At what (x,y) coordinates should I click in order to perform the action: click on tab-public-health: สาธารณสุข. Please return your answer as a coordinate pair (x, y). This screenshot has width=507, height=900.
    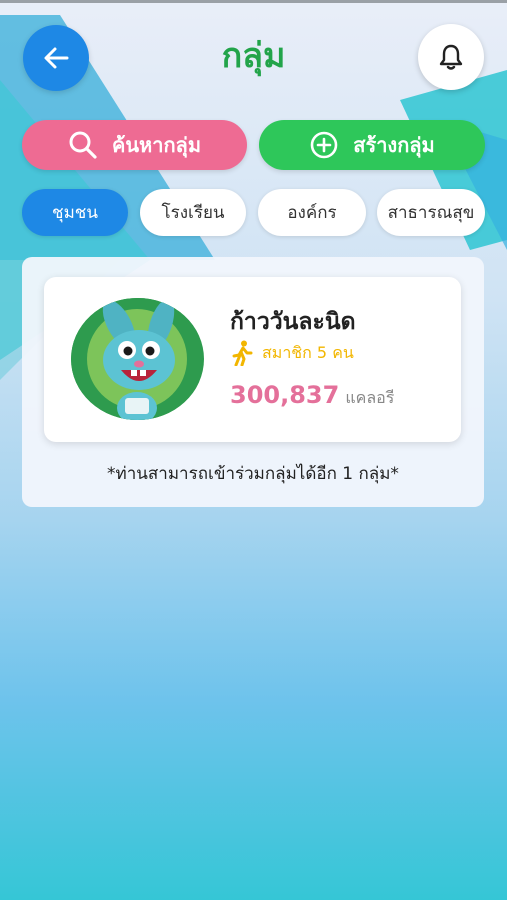
    Looking at the image, I should click on (431, 212).